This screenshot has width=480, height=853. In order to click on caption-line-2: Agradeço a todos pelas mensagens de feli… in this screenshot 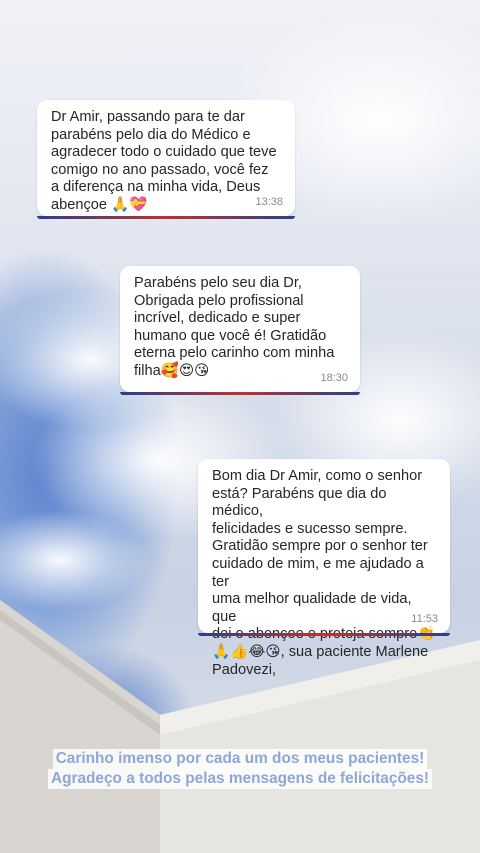, I will do `click(240, 779)`.